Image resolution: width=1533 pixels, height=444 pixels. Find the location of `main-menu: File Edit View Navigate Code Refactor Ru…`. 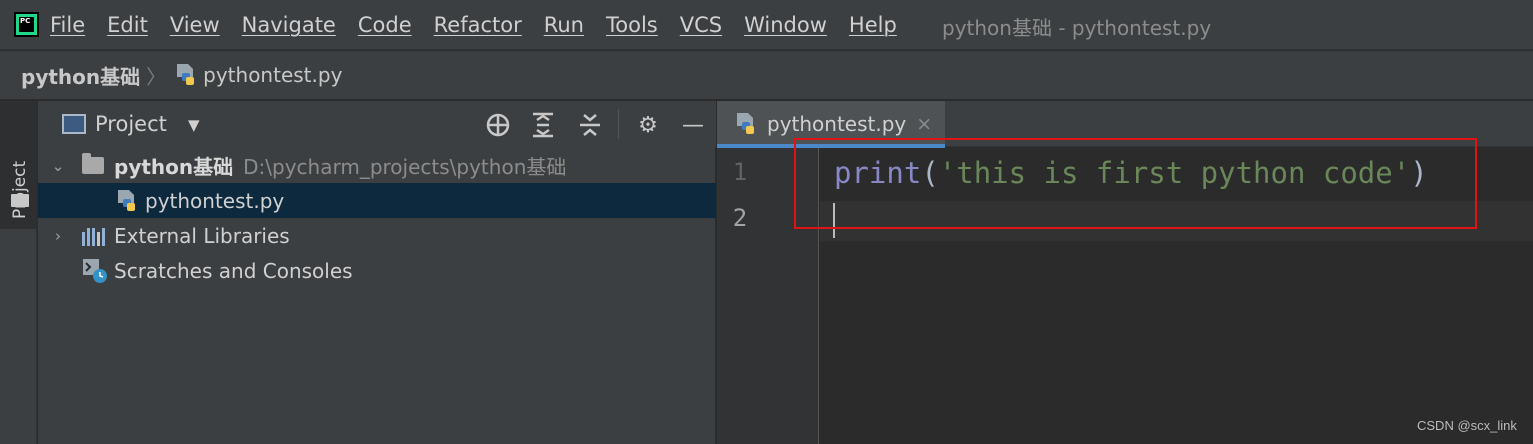

main-menu: File Edit View Navigate Code Refactor Ru… is located at coordinates (484, 25).